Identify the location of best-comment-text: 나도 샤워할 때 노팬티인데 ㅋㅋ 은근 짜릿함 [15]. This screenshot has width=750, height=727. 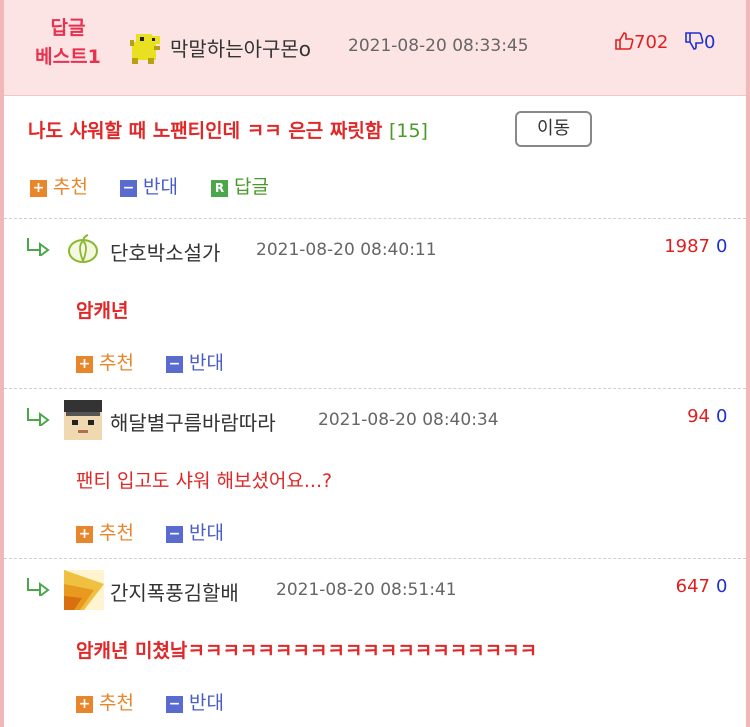
(228, 129).